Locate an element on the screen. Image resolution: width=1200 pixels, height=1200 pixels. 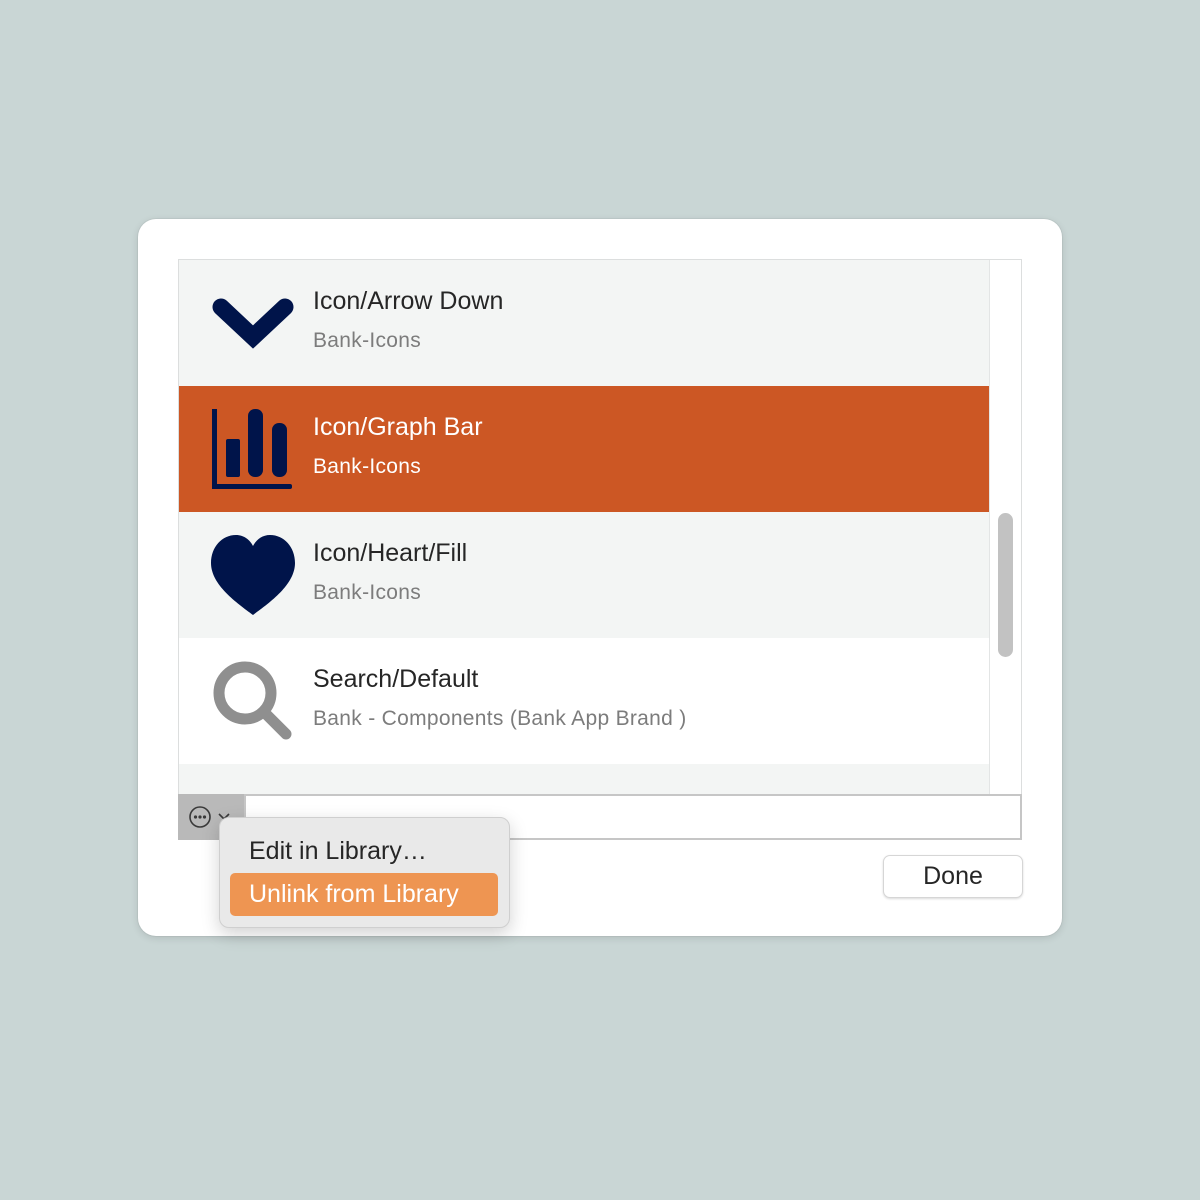
list-item-partial is located at coordinates (584, 779).